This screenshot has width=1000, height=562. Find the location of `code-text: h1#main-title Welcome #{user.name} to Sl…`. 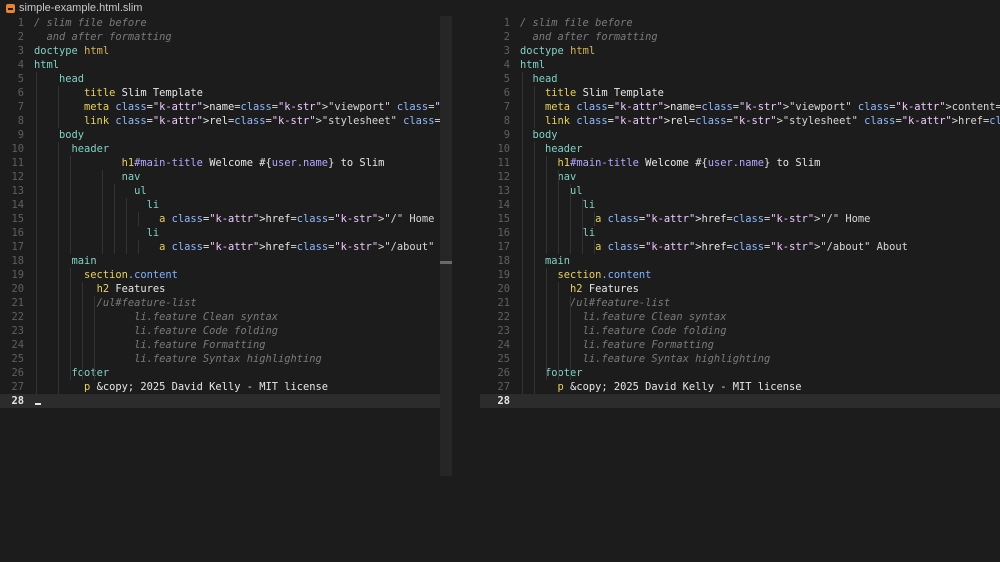

code-text: h1#main-title Welcome #{user.name} to Sl… is located at coordinates (689, 163).